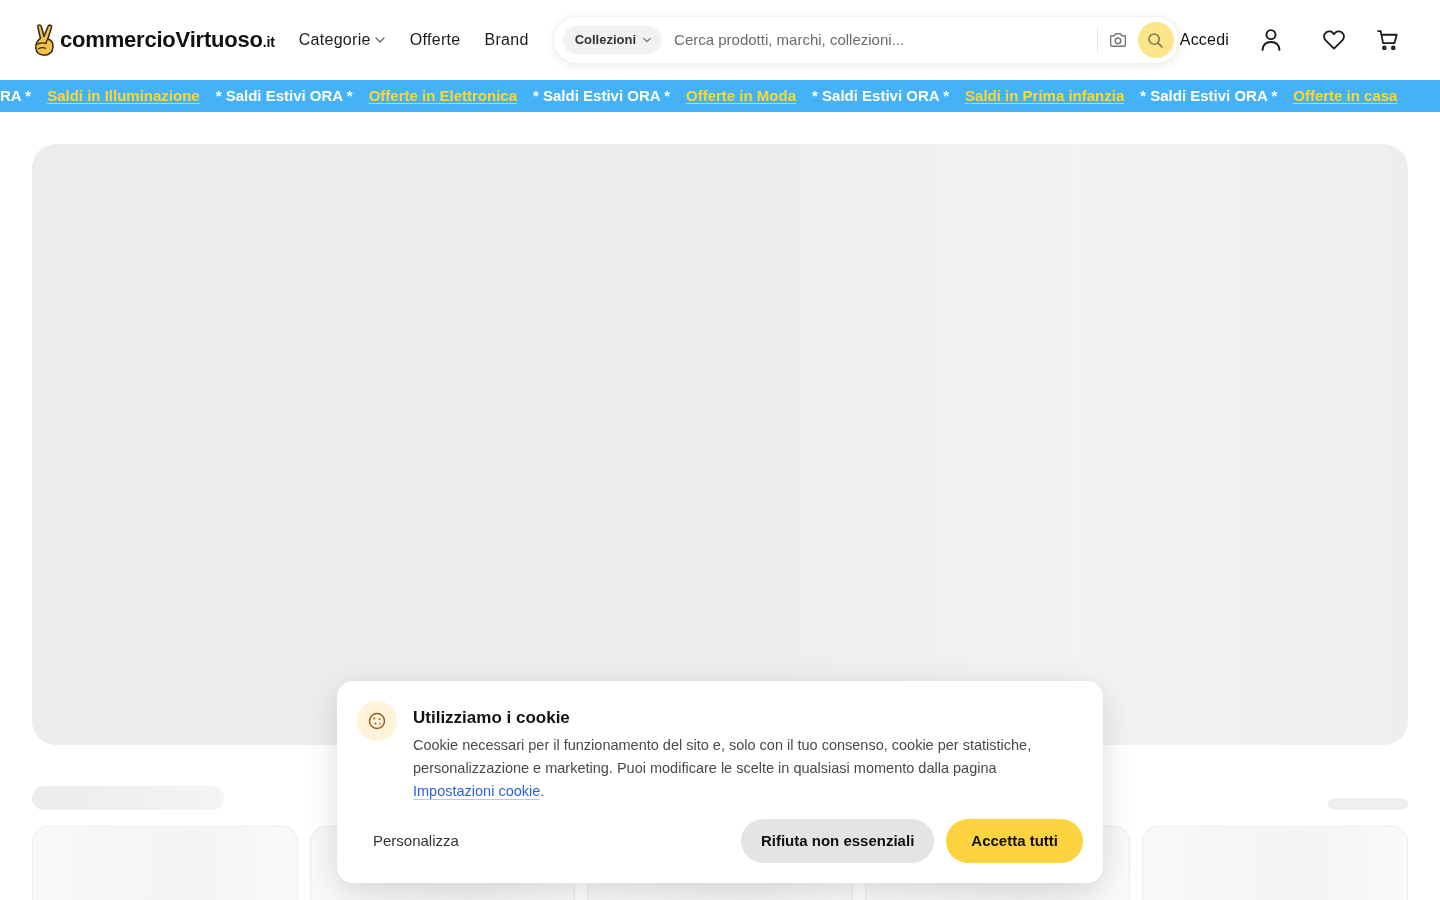 The height and width of the screenshot is (900, 1440). What do you see at coordinates (16, 95) in the screenshot?
I see `promo-text: RA *` at bounding box center [16, 95].